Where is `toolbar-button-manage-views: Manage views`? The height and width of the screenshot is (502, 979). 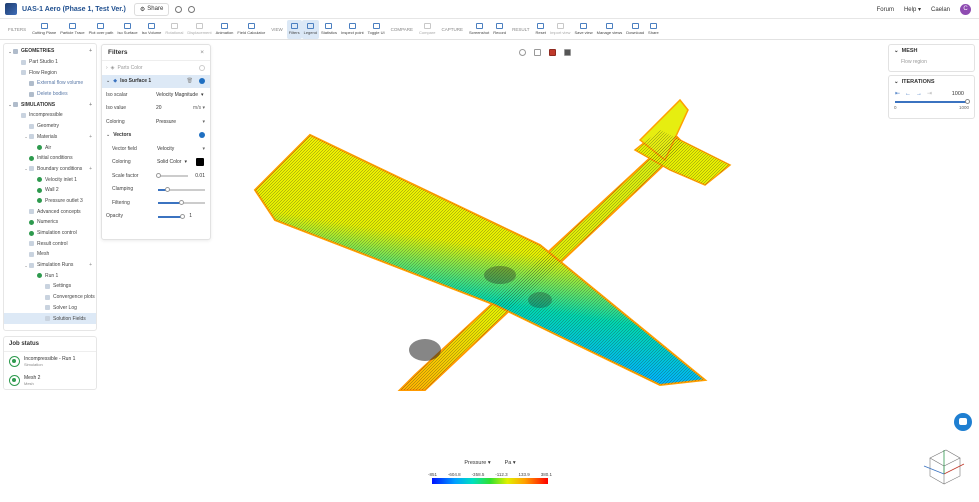 toolbar-button-manage-views: Manage views is located at coordinates (610, 29).